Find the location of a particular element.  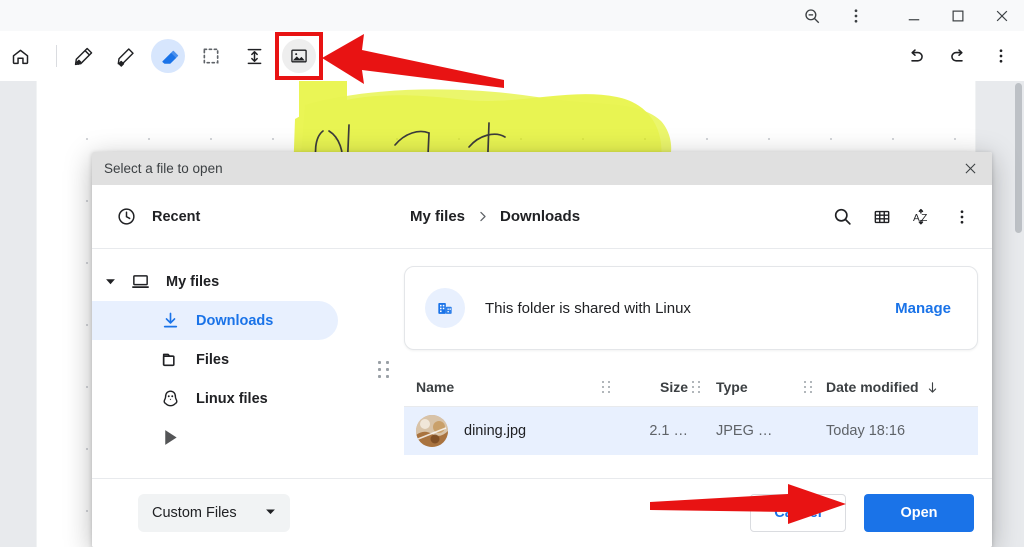

maximize-icon is located at coordinates (958, 15).